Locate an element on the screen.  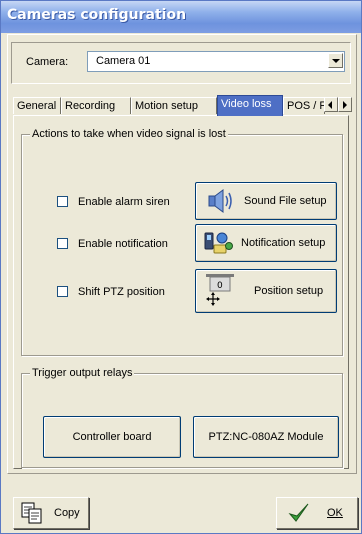
checkbox-label: Shift PTZ position is located at coordinates (121, 292).